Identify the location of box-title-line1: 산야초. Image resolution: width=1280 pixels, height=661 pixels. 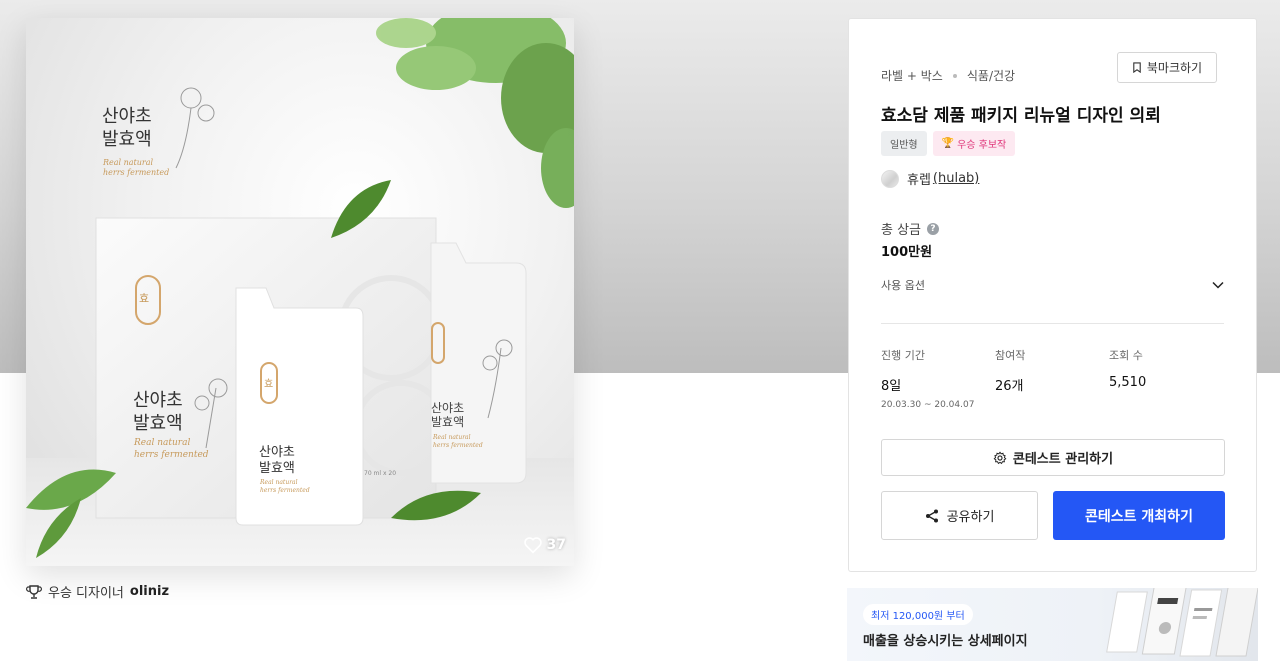
(158, 400).